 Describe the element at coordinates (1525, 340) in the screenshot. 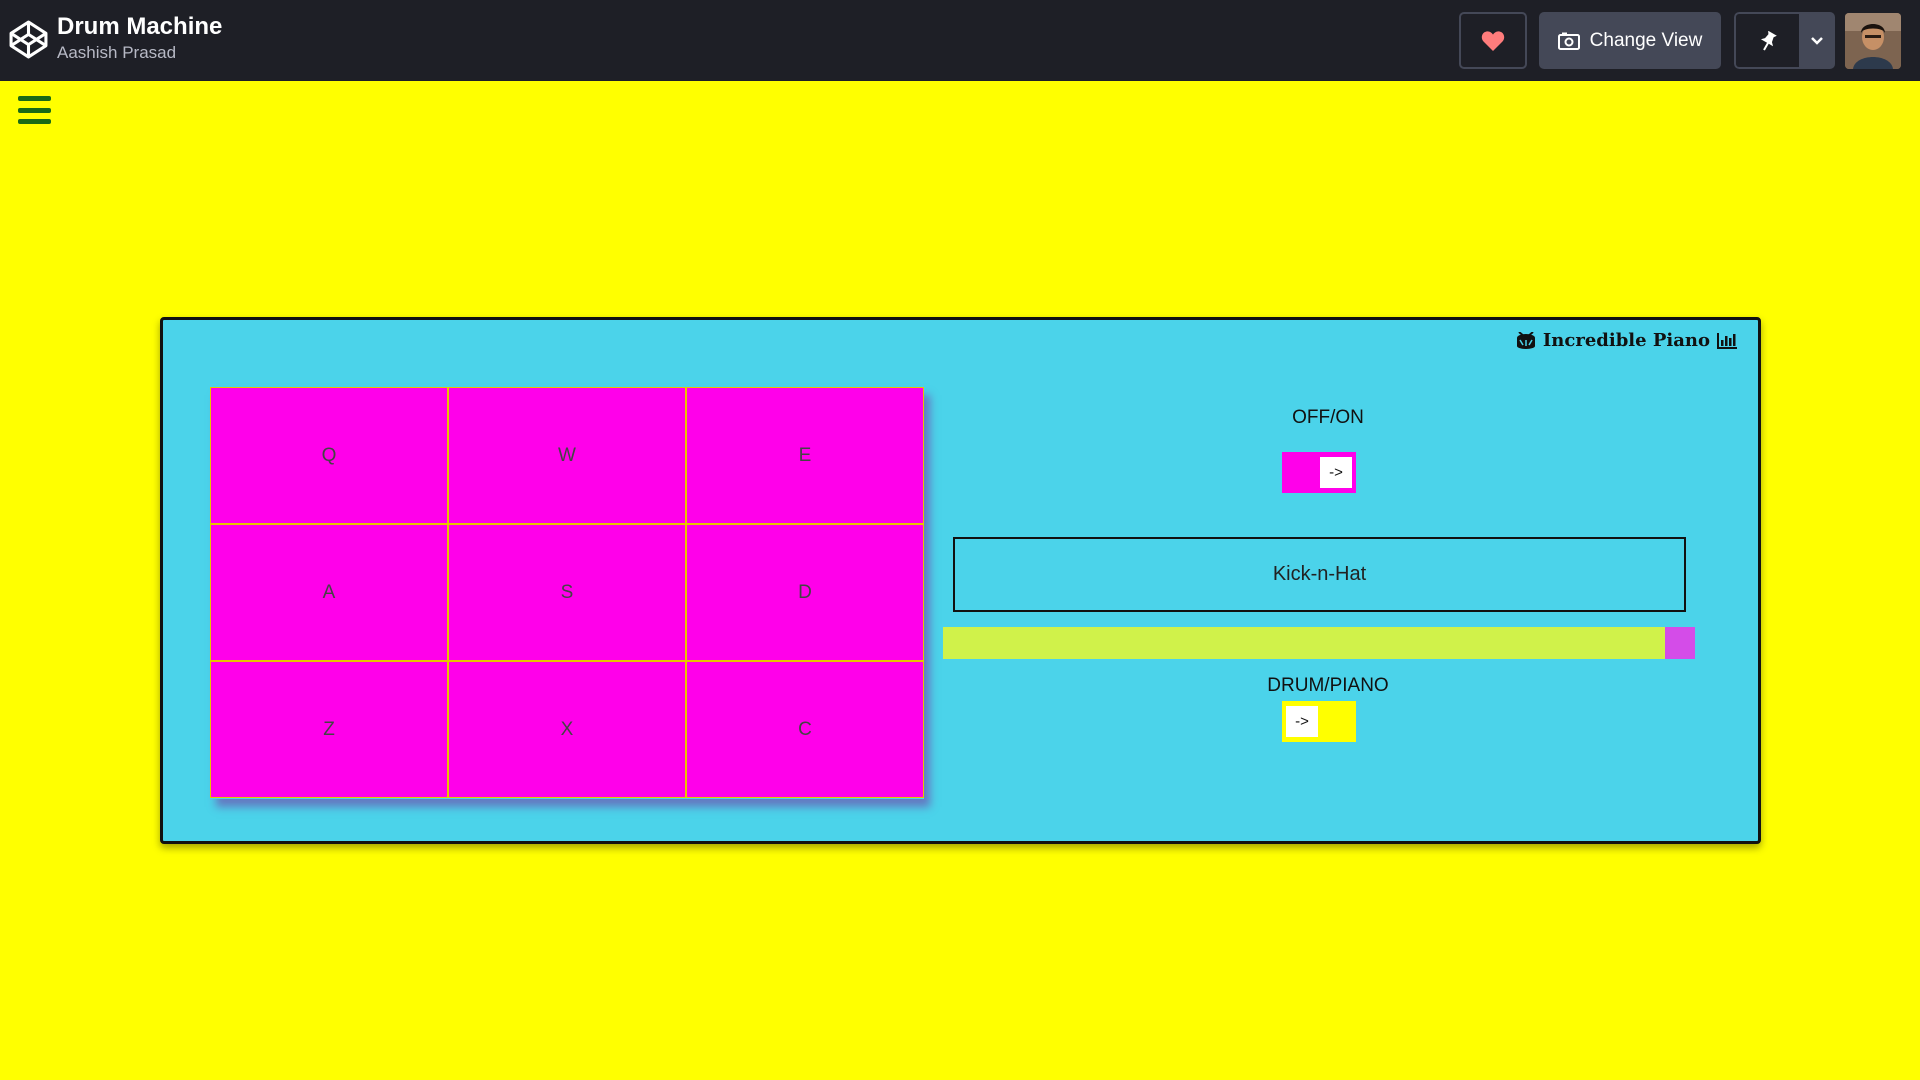

I see `drum-icon` at that location.